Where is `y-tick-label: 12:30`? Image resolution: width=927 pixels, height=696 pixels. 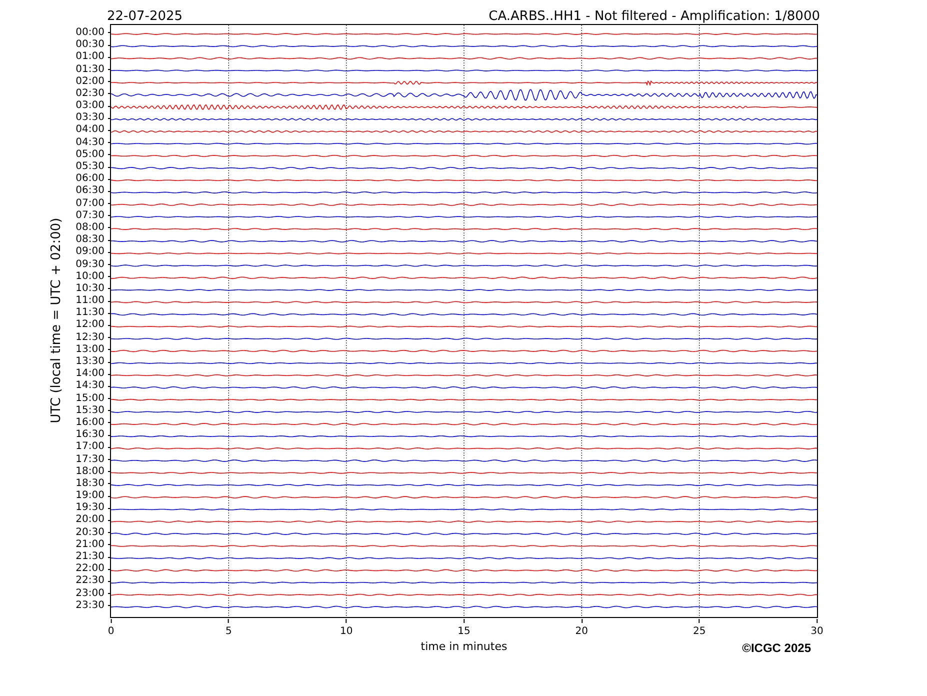
y-tick-label: 12:30 is located at coordinates (90, 337).